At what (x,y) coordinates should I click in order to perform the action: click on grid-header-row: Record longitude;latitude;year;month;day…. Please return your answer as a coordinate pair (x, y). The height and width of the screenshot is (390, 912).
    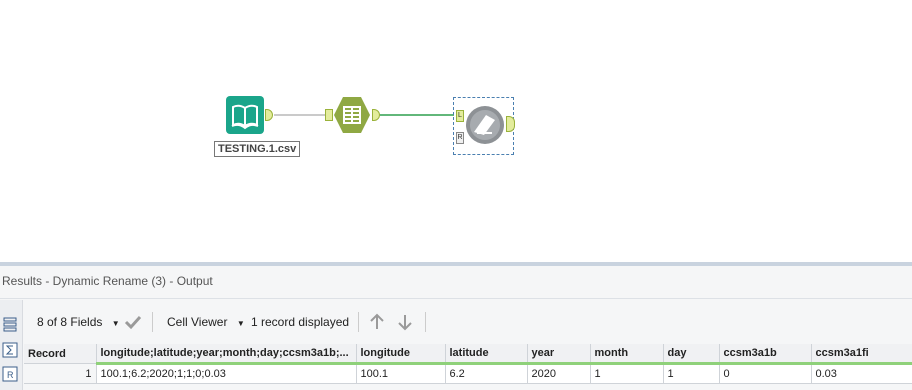
    Looking at the image, I should click on (468, 354).